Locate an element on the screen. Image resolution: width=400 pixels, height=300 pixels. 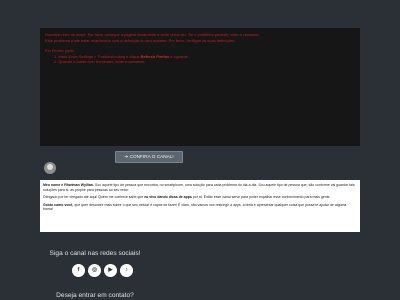
social-icons-row: f ◎ ▶ ♪ is located at coordinates (102, 270).